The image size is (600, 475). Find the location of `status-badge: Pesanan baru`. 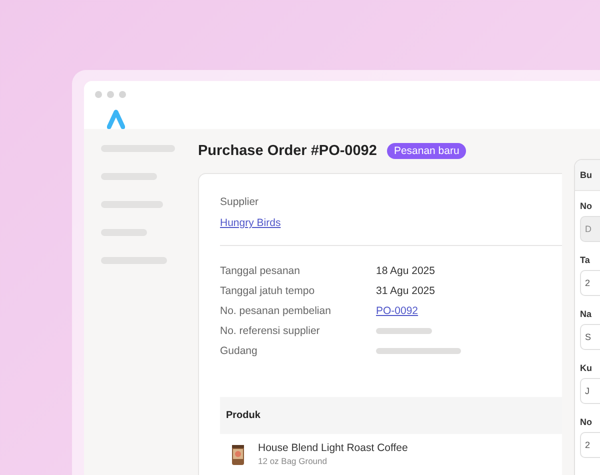

status-badge: Pesanan baru is located at coordinates (426, 151).